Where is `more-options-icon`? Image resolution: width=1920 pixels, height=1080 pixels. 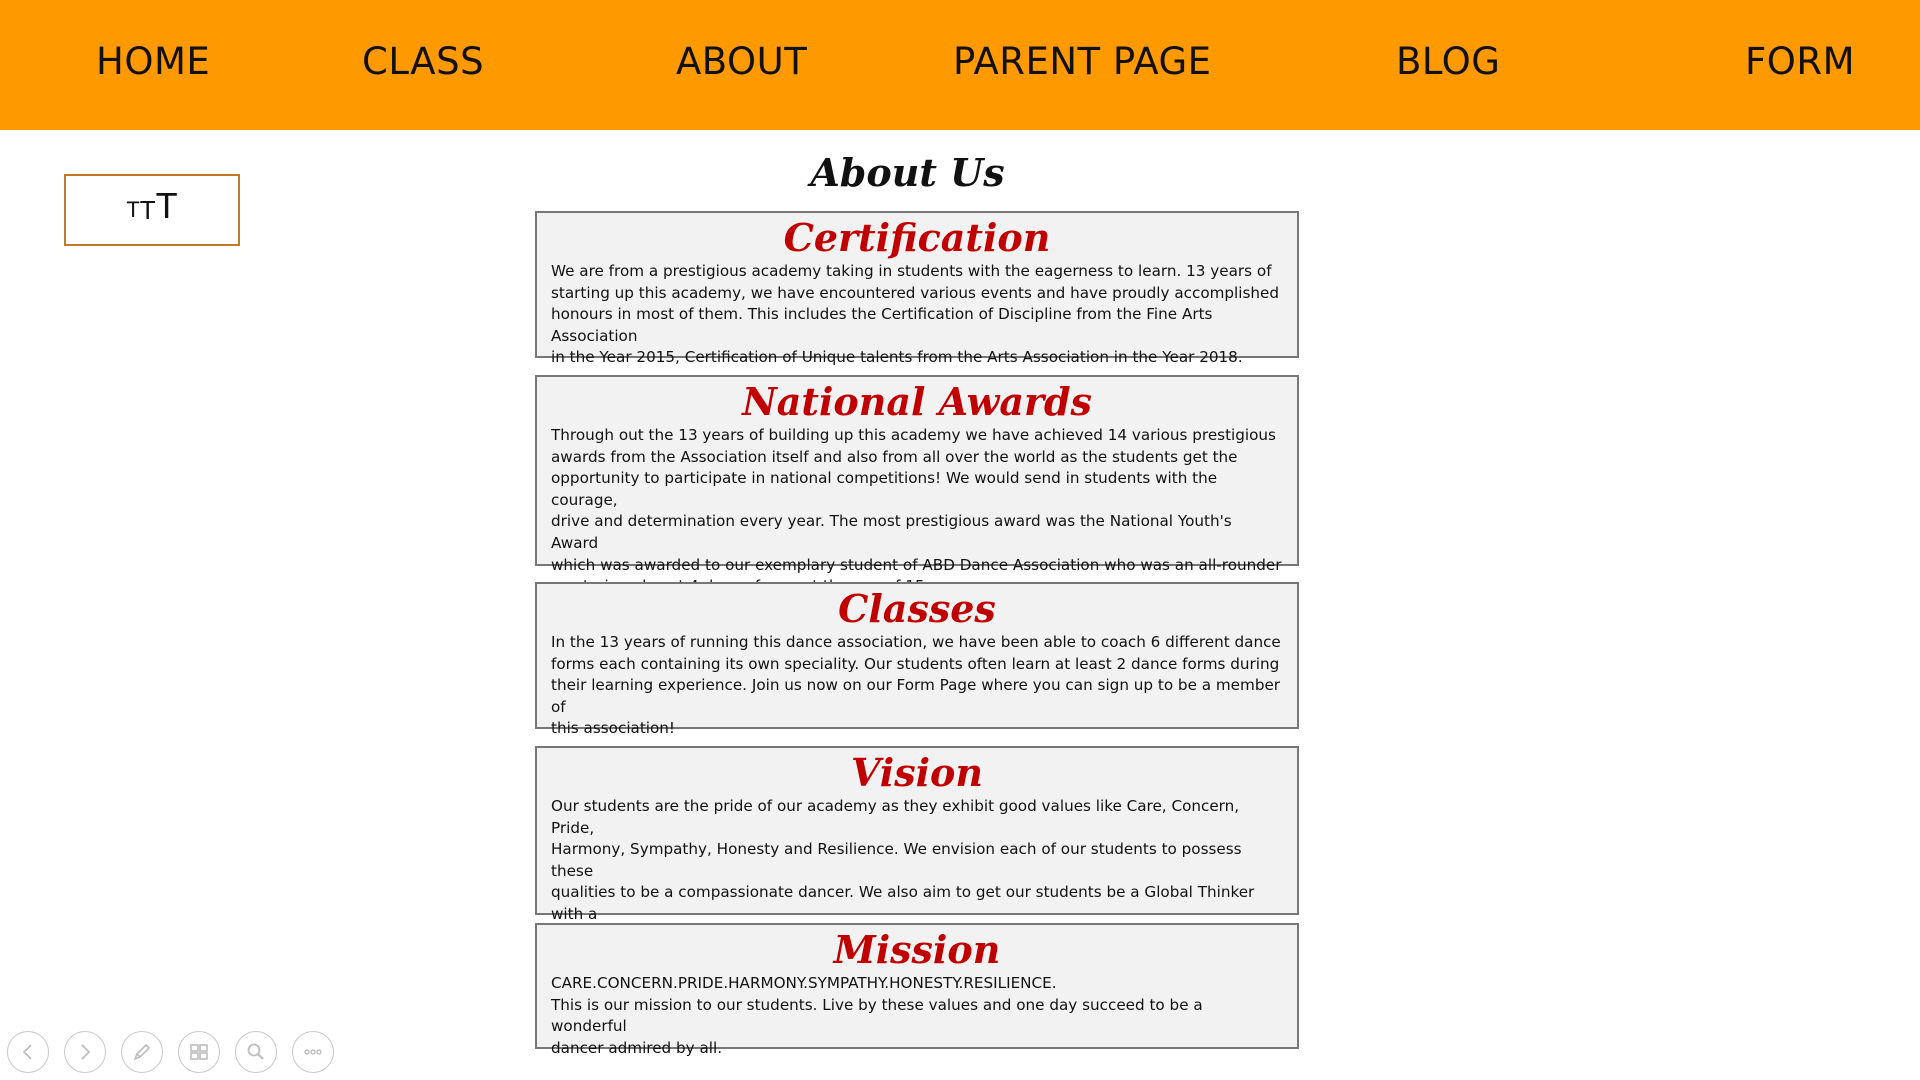 more-options-icon is located at coordinates (313, 1052).